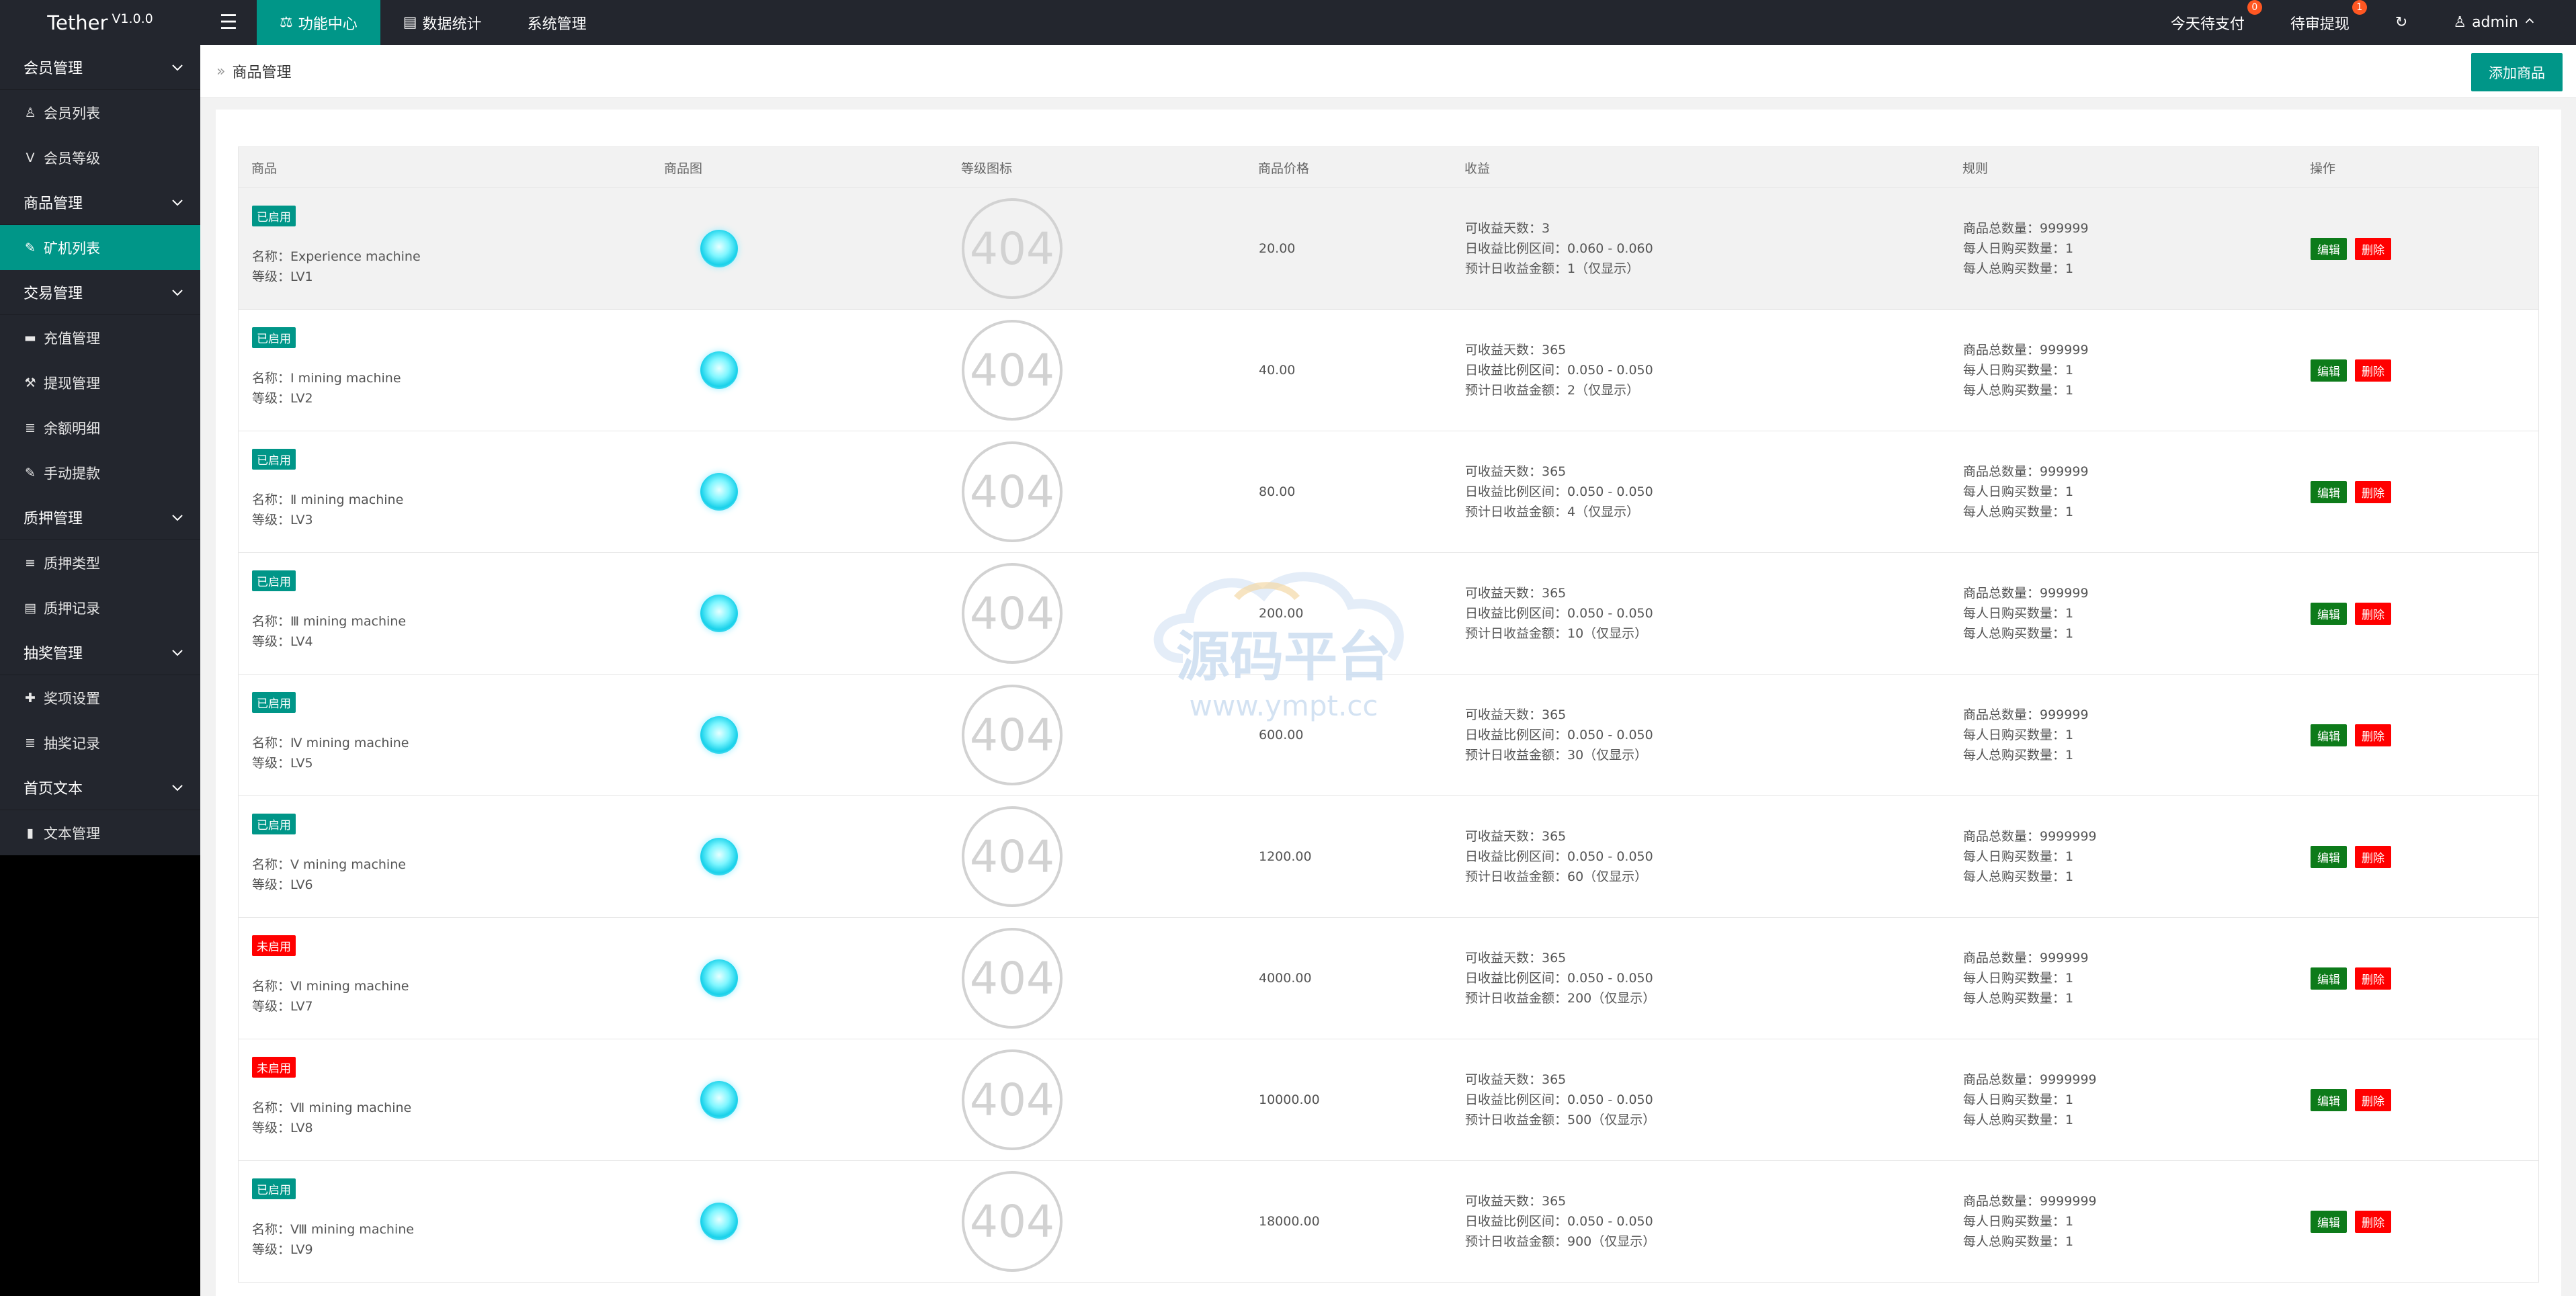 This screenshot has height=1296, width=2576. Describe the element at coordinates (30, 562) in the screenshot. I see `align-icon: ≡` at that location.